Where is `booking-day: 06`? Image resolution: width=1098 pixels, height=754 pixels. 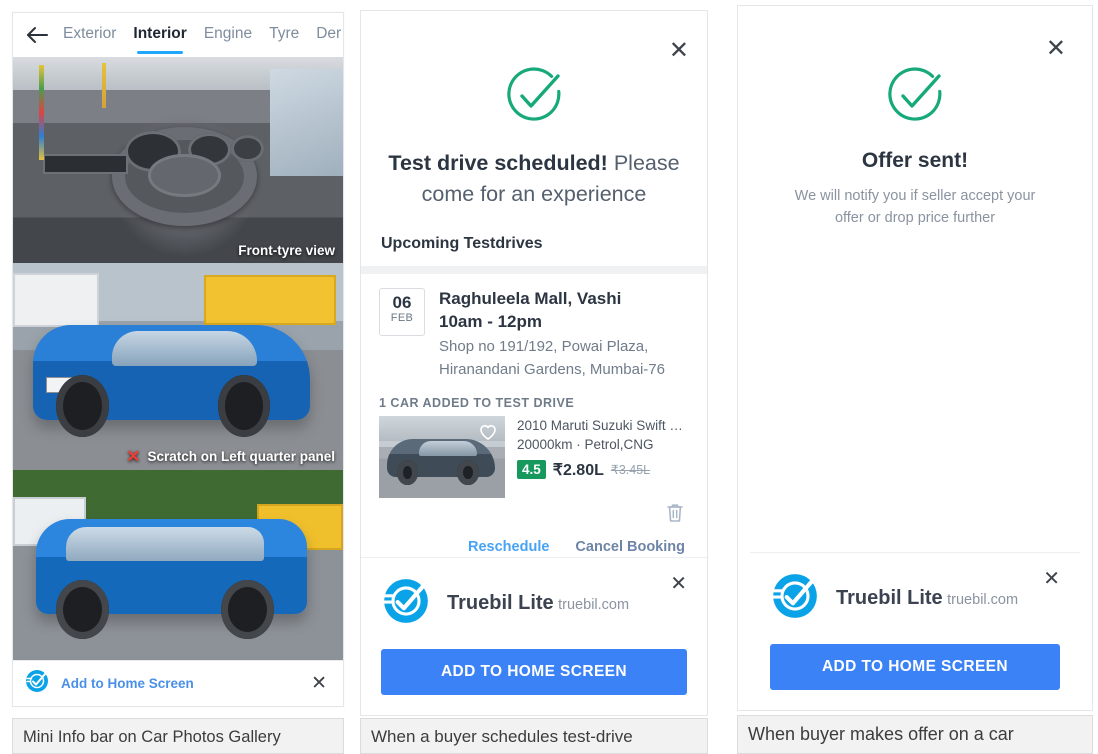
booking-day: 06 is located at coordinates (402, 303).